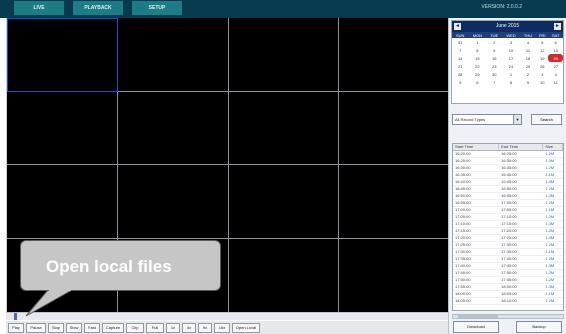  Describe the element at coordinates (542, 66) in the screenshot. I see `calendar-day: 26` at that location.